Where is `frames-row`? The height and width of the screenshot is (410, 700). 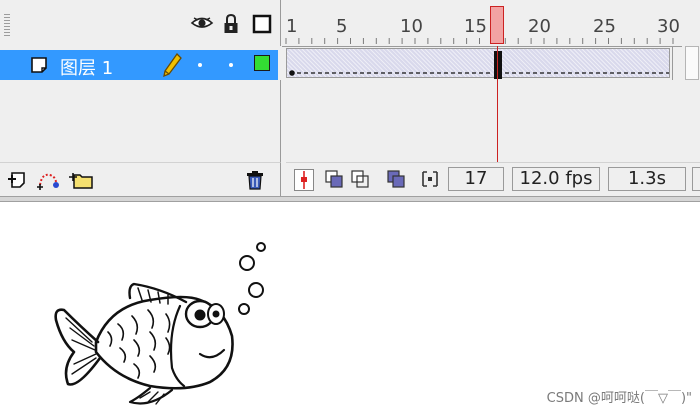
frames-row is located at coordinates (479, 63).